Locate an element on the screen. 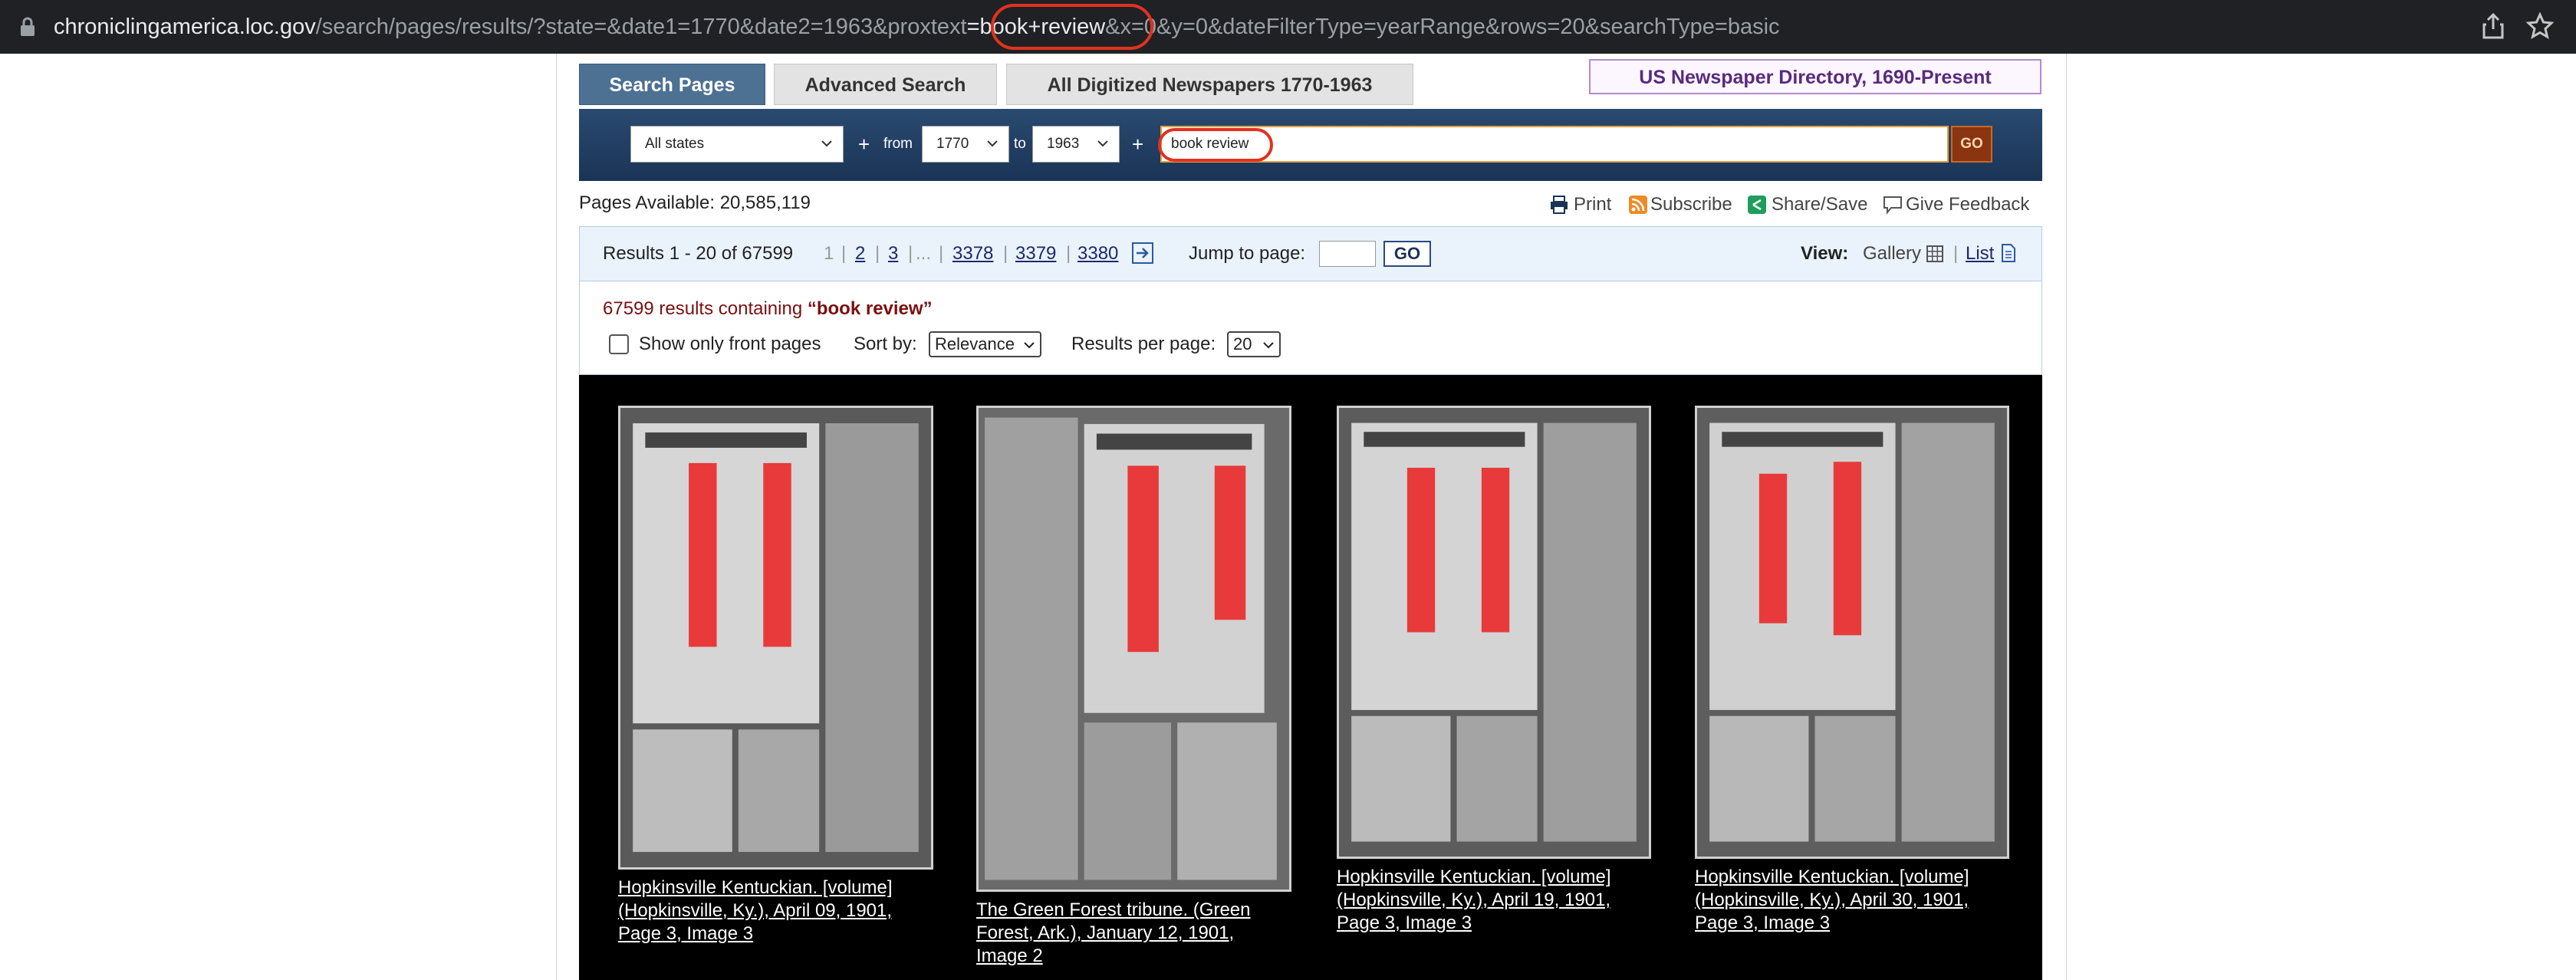 This screenshot has width=2576, height=980. document-icon is located at coordinates (2008, 253).